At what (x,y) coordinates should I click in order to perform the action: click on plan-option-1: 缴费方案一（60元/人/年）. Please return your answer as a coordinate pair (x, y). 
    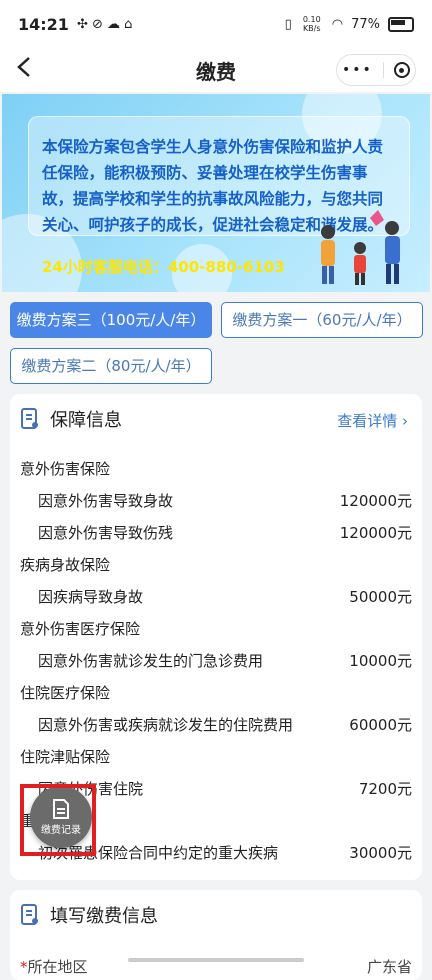
    Looking at the image, I should click on (322, 320).